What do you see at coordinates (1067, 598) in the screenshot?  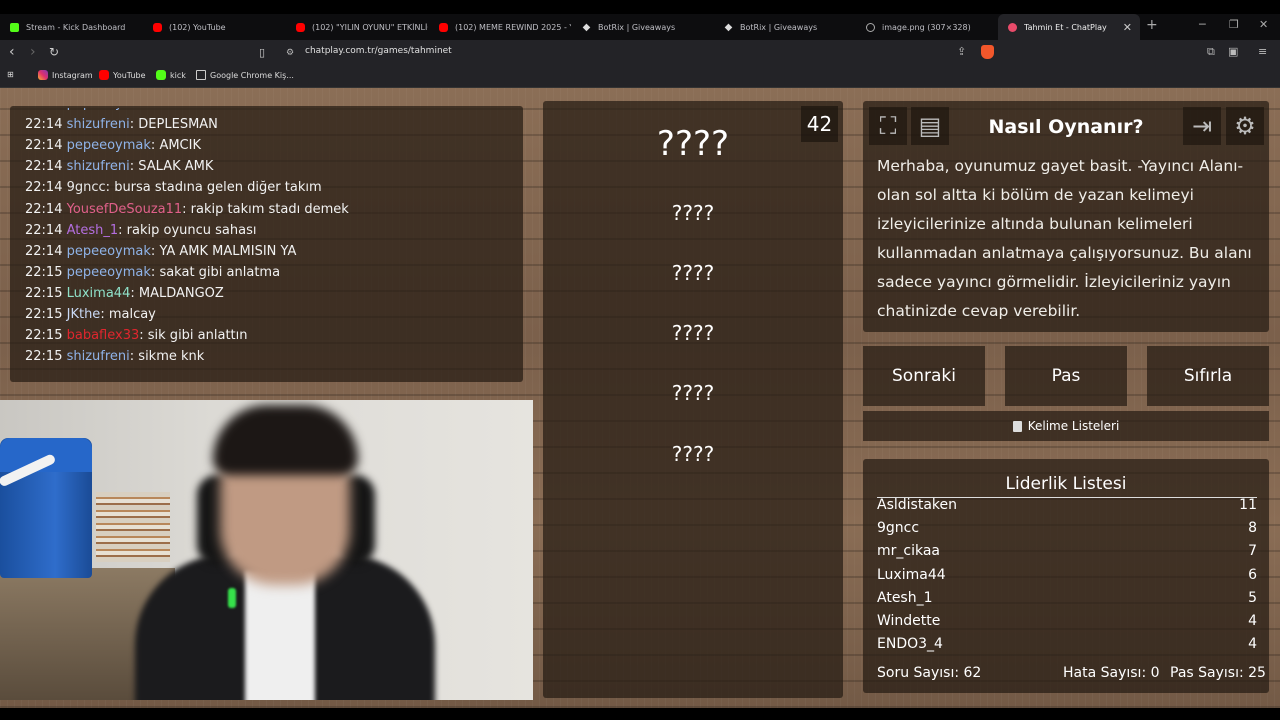 I see `leaderboard-row: Atesh_1 5` at bounding box center [1067, 598].